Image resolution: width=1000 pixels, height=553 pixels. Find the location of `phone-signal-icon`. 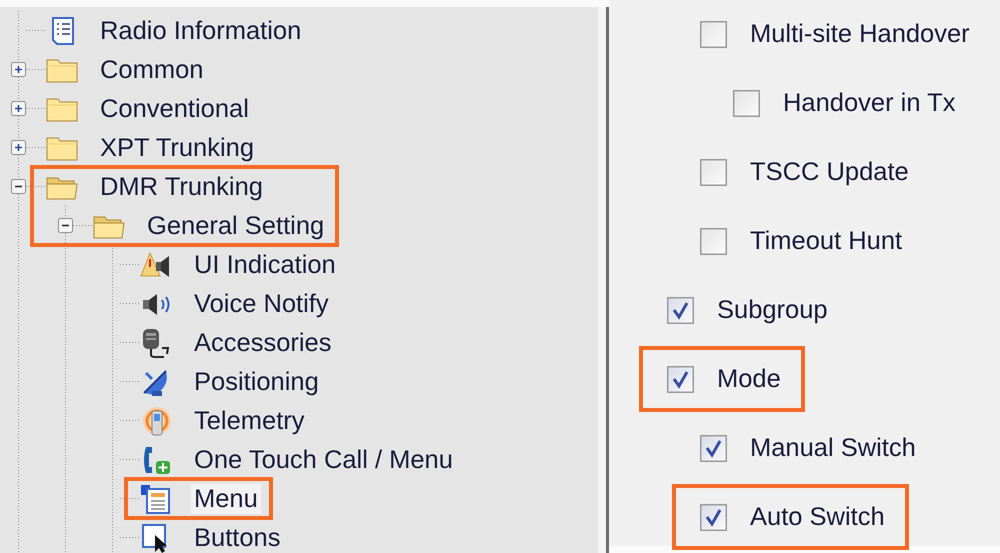

phone-signal-icon is located at coordinates (157, 421).